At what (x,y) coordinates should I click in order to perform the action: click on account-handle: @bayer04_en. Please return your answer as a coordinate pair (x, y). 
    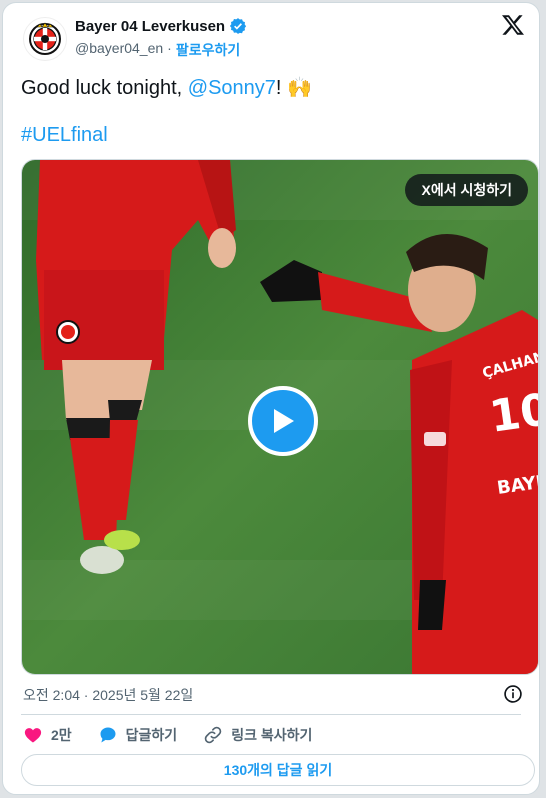
    Looking at the image, I should click on (119, 50).